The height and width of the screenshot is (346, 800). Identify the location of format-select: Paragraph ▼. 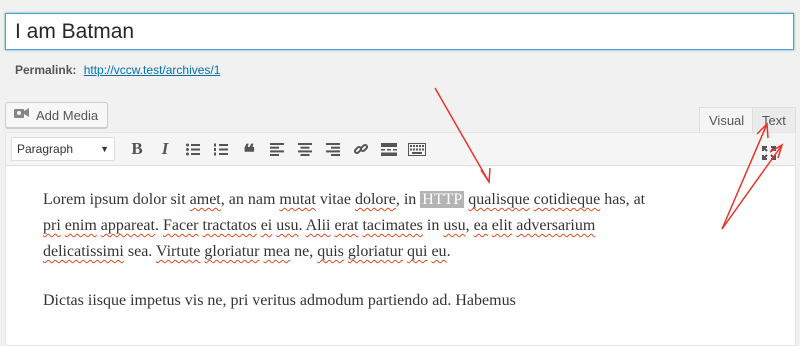
(63, 149).